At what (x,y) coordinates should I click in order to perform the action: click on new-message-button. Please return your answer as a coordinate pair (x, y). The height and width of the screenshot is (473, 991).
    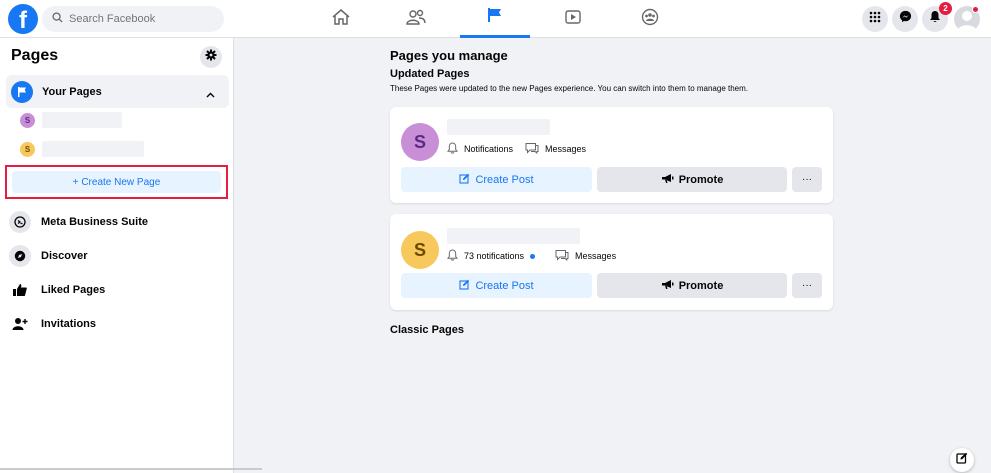
    Looking at the image, I should click on (962, 460).